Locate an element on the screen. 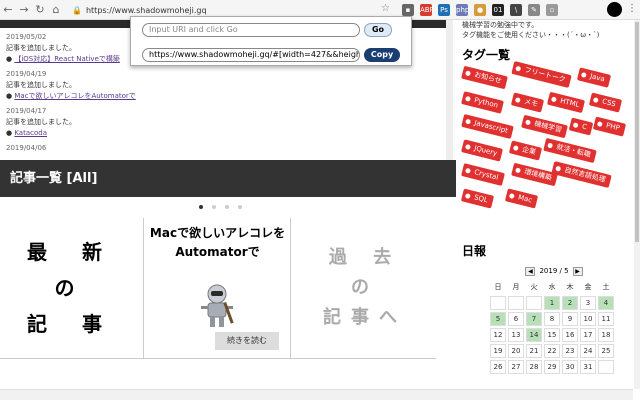 The height and width of the screenshot is (400, 640). calendar-day: 6 is located at coordinates (516, 319).